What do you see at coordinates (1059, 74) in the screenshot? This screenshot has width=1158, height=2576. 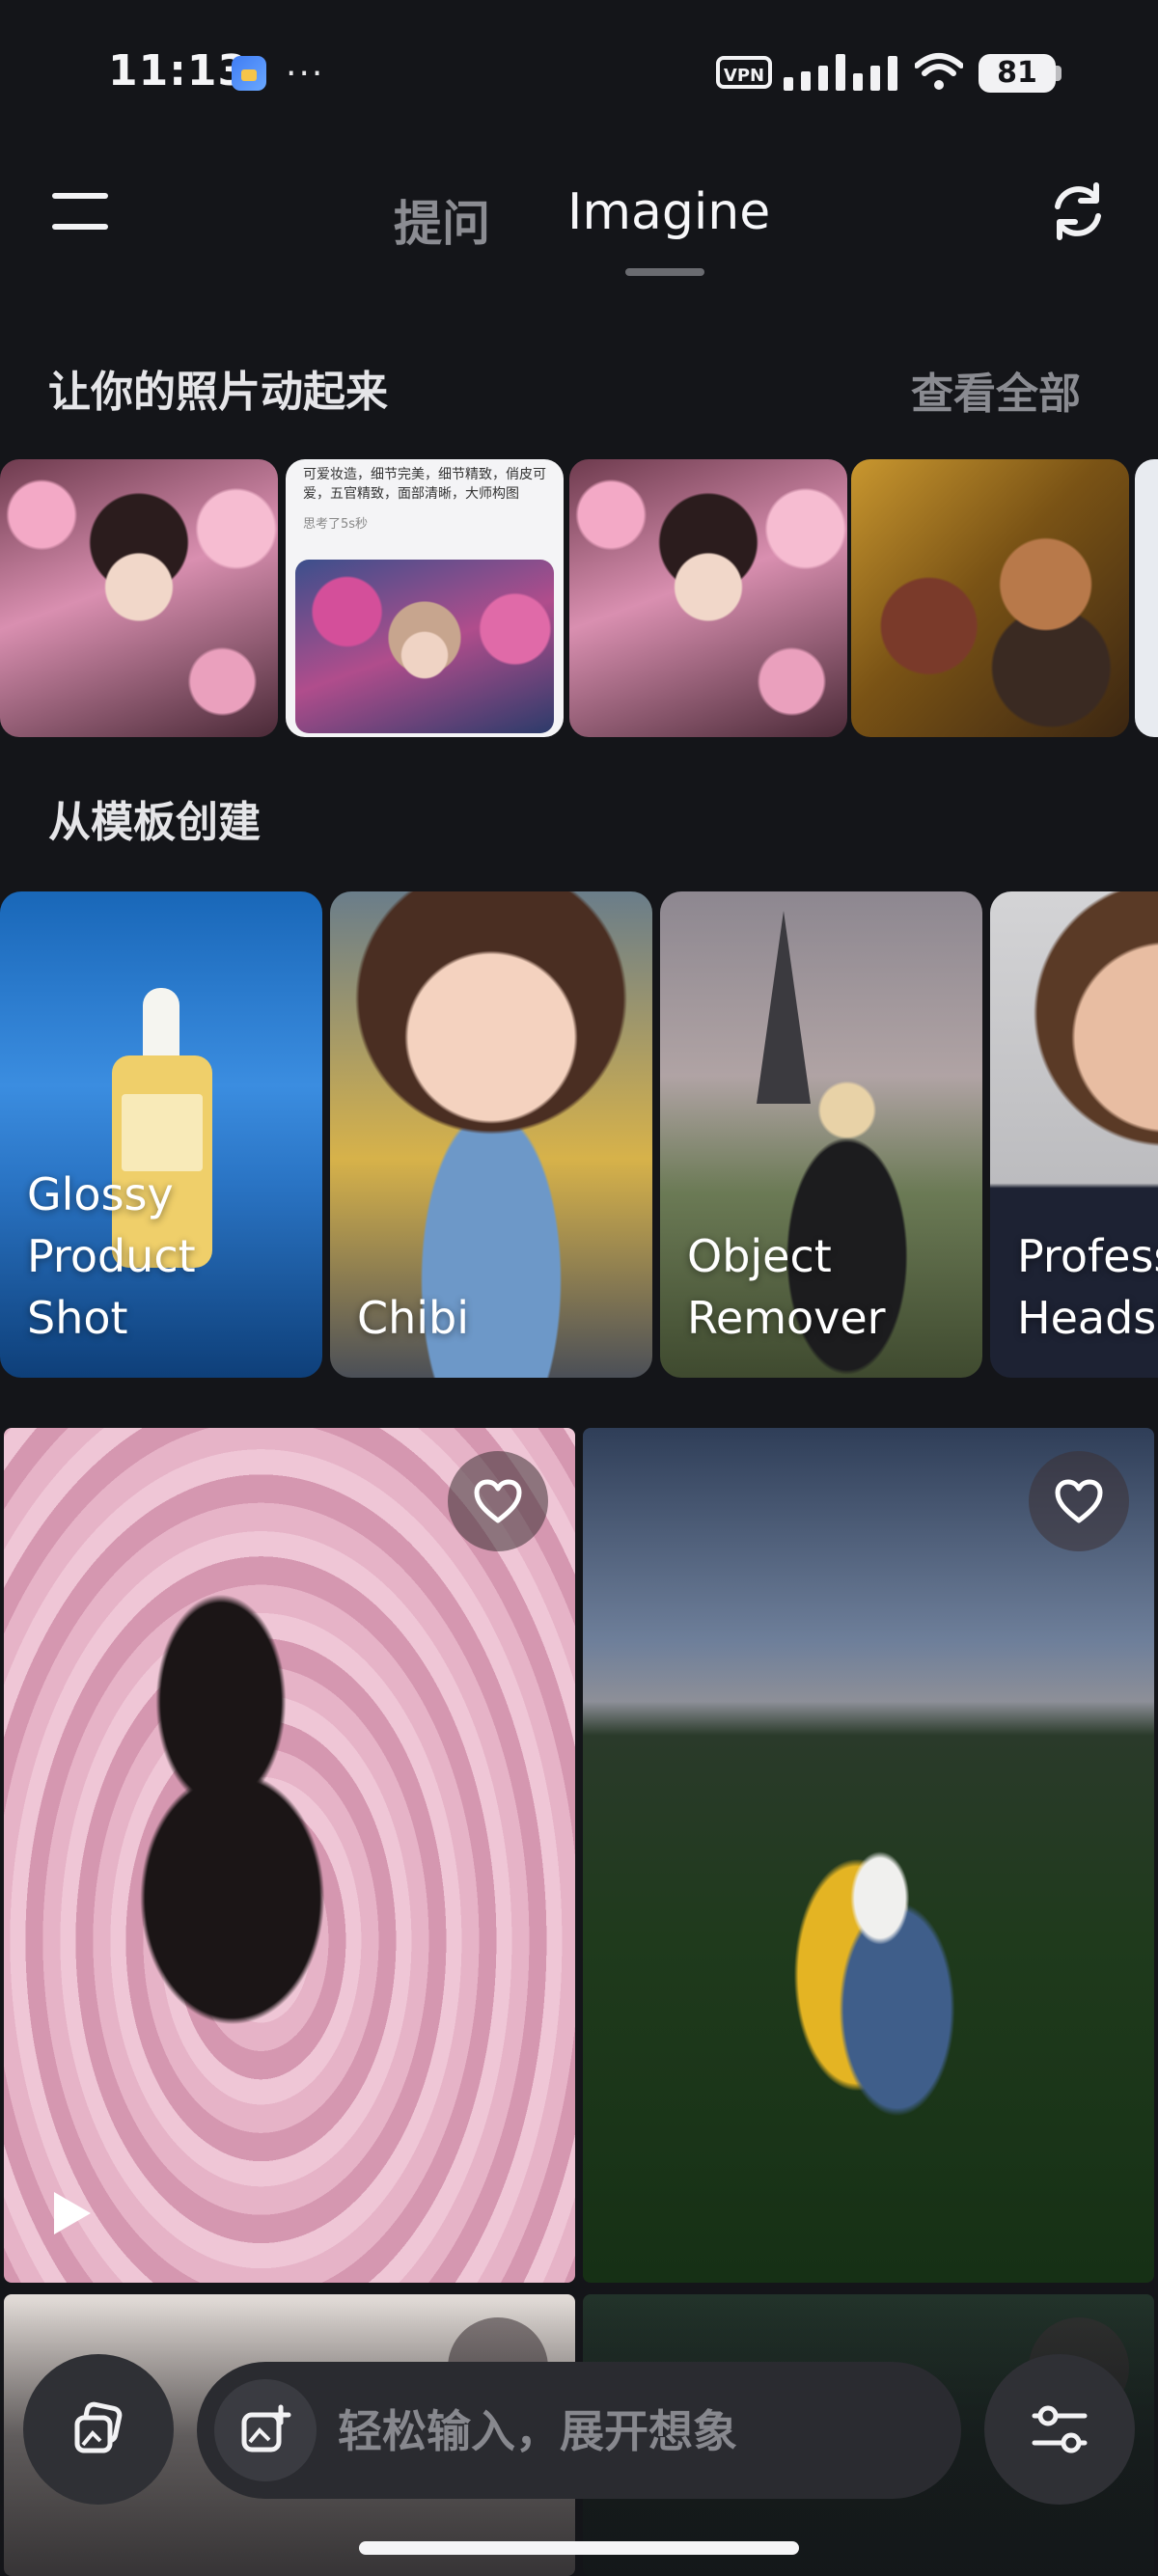 I see `battery-tip` at bounding box center [1059, 74].